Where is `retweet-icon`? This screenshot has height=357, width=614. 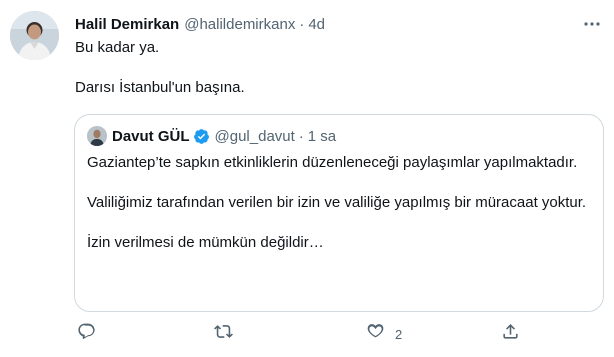 retweet-icon is located at coordinates (223, 334).